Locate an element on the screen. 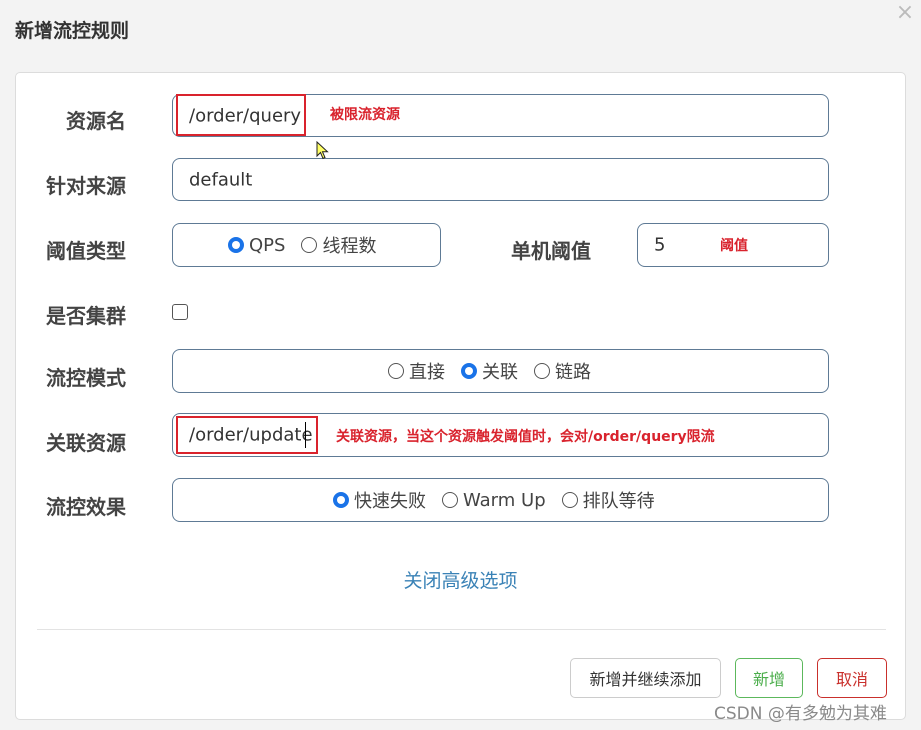 The width and height of the screenshot is (921, 730). radio-queue-indicator is located at coordinates (569, 500).